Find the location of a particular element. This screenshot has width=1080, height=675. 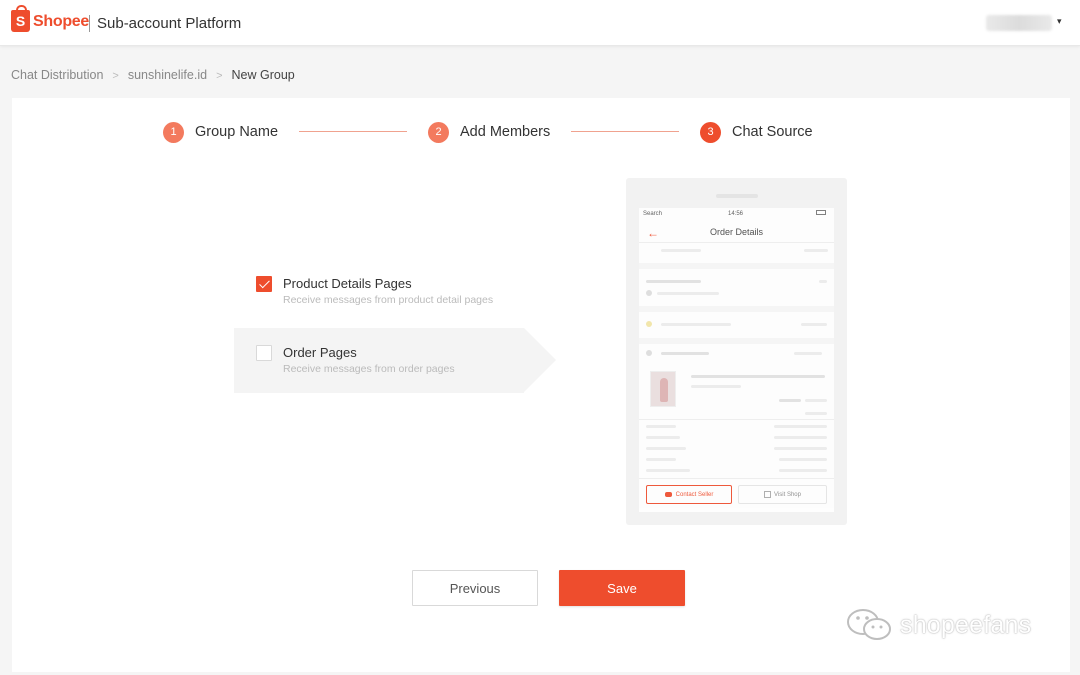

coins-icon is located at coordinates (649, 324).